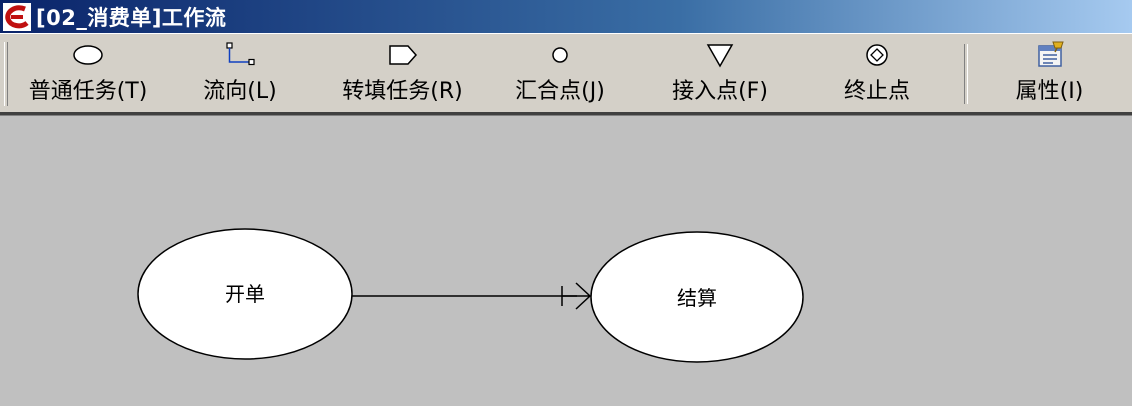 The width and height of the screenshot is (1132, 406). Describe the element at coordinates (1050, 55) in the screenshot. I see `properties-icon` at that location.